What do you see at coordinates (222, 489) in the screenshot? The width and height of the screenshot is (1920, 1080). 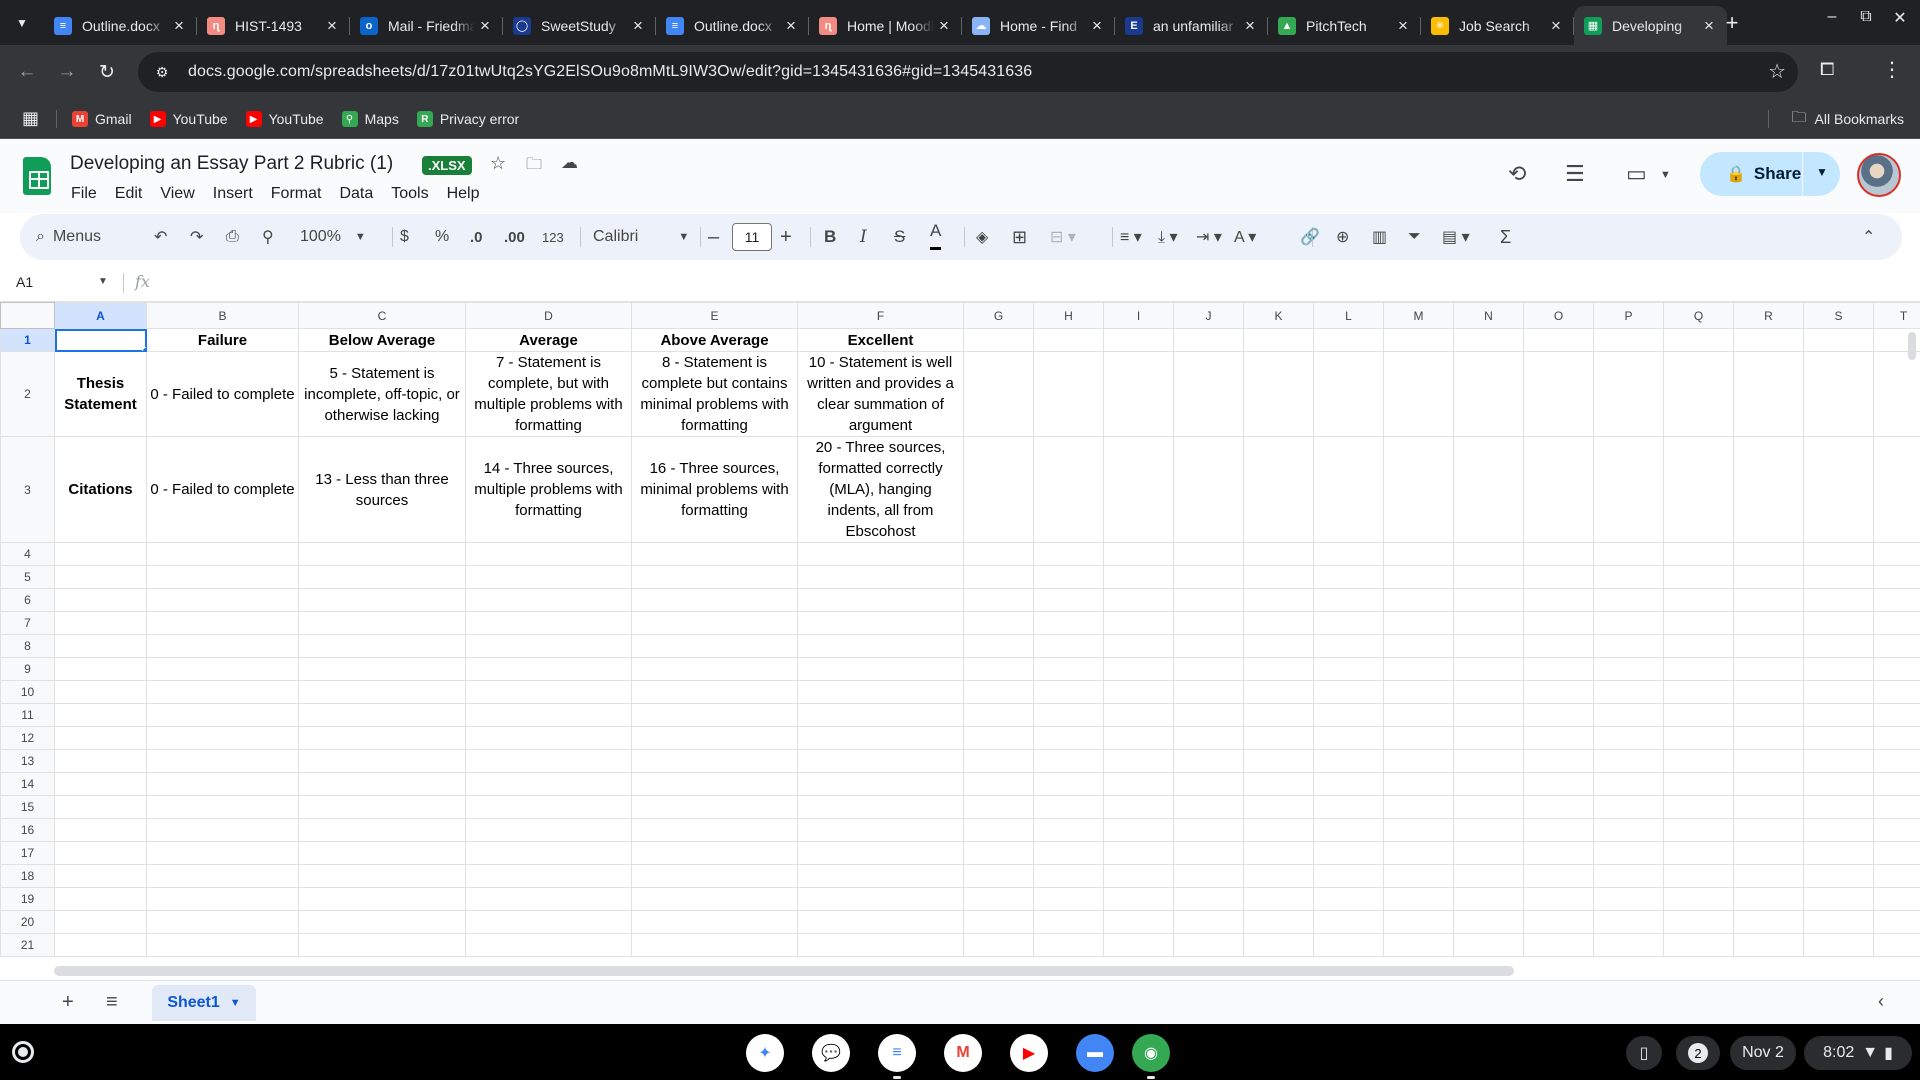 I see `cell: 0 - Failed to complete` at bounding box center [222, 489].